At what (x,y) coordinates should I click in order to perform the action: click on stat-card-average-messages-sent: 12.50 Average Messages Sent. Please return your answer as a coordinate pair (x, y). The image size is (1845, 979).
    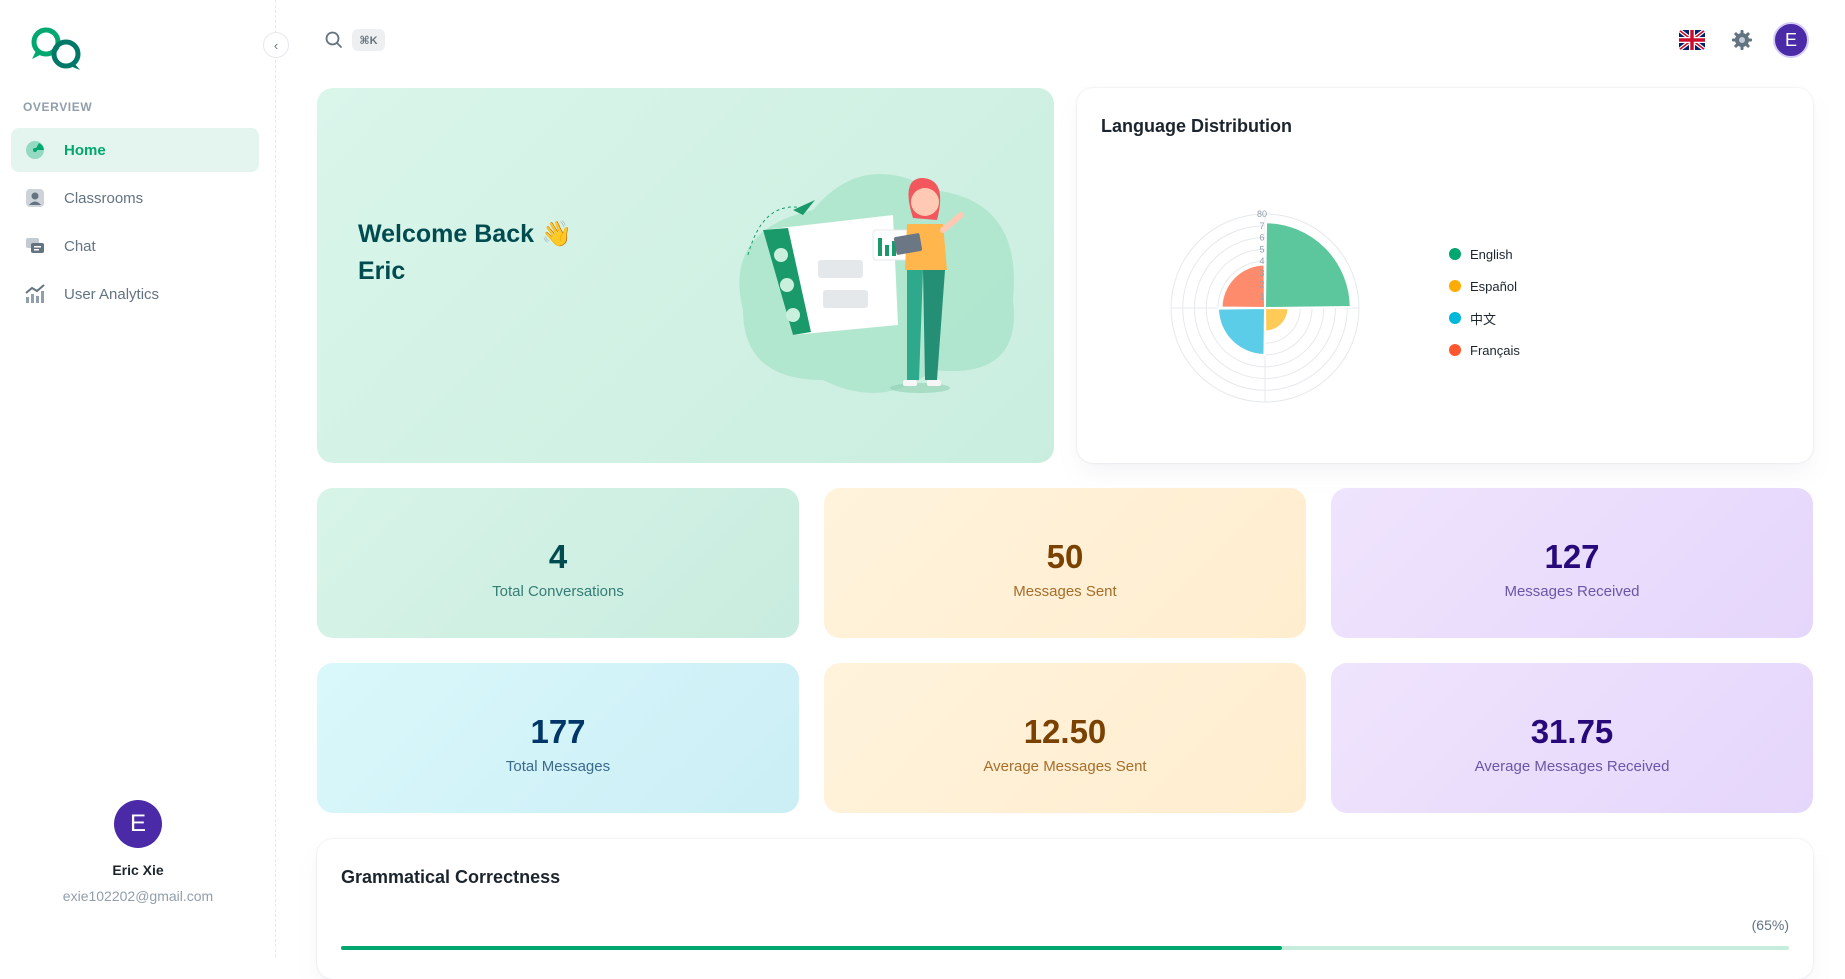
    Looking at the image, I should click on (1065, 738).